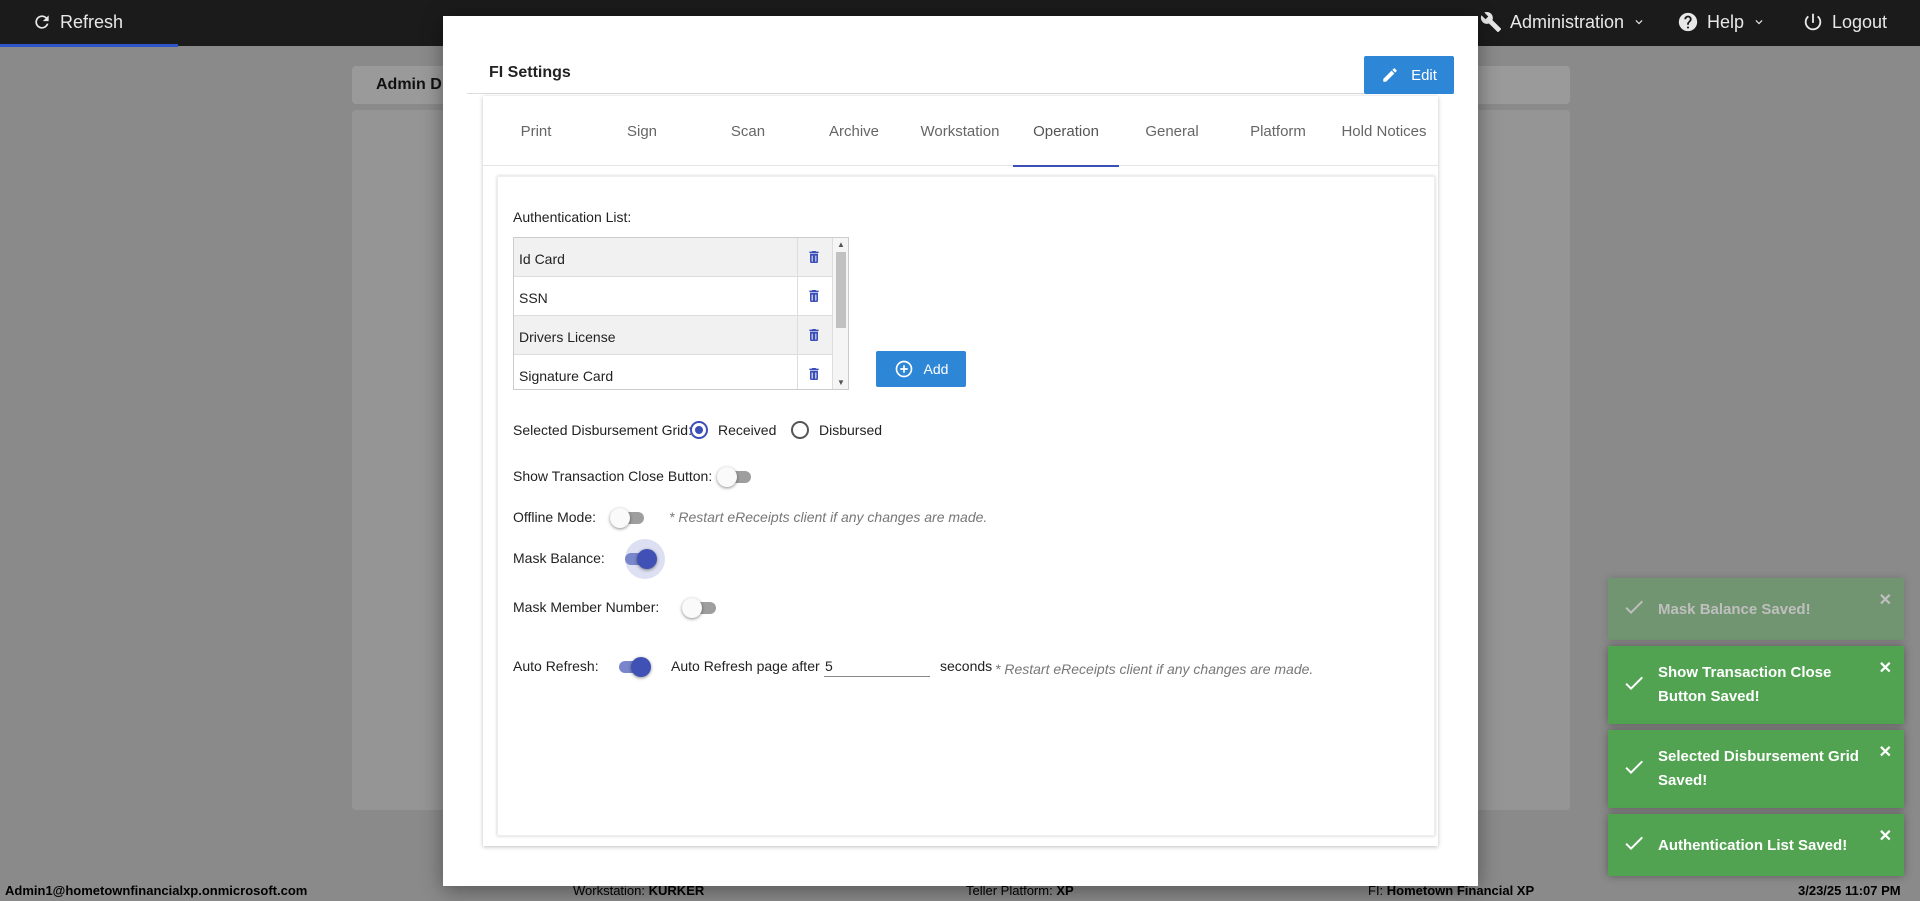 Image resolution: width=1920 pixels, height=901 pixels. Describe the element at coordinates (800, 430) in the screenshot. I see `radio-disbursed` at that location.